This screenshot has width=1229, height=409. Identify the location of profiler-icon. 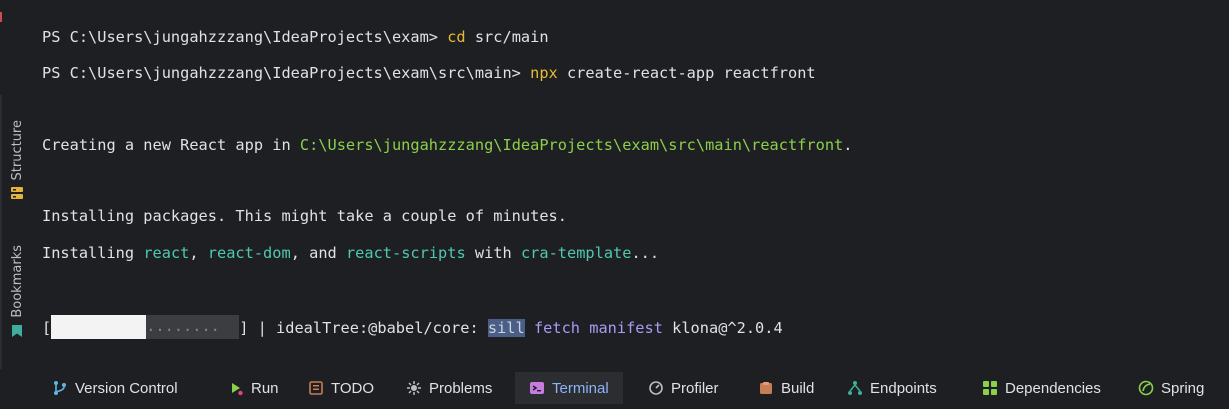
(656, 388).